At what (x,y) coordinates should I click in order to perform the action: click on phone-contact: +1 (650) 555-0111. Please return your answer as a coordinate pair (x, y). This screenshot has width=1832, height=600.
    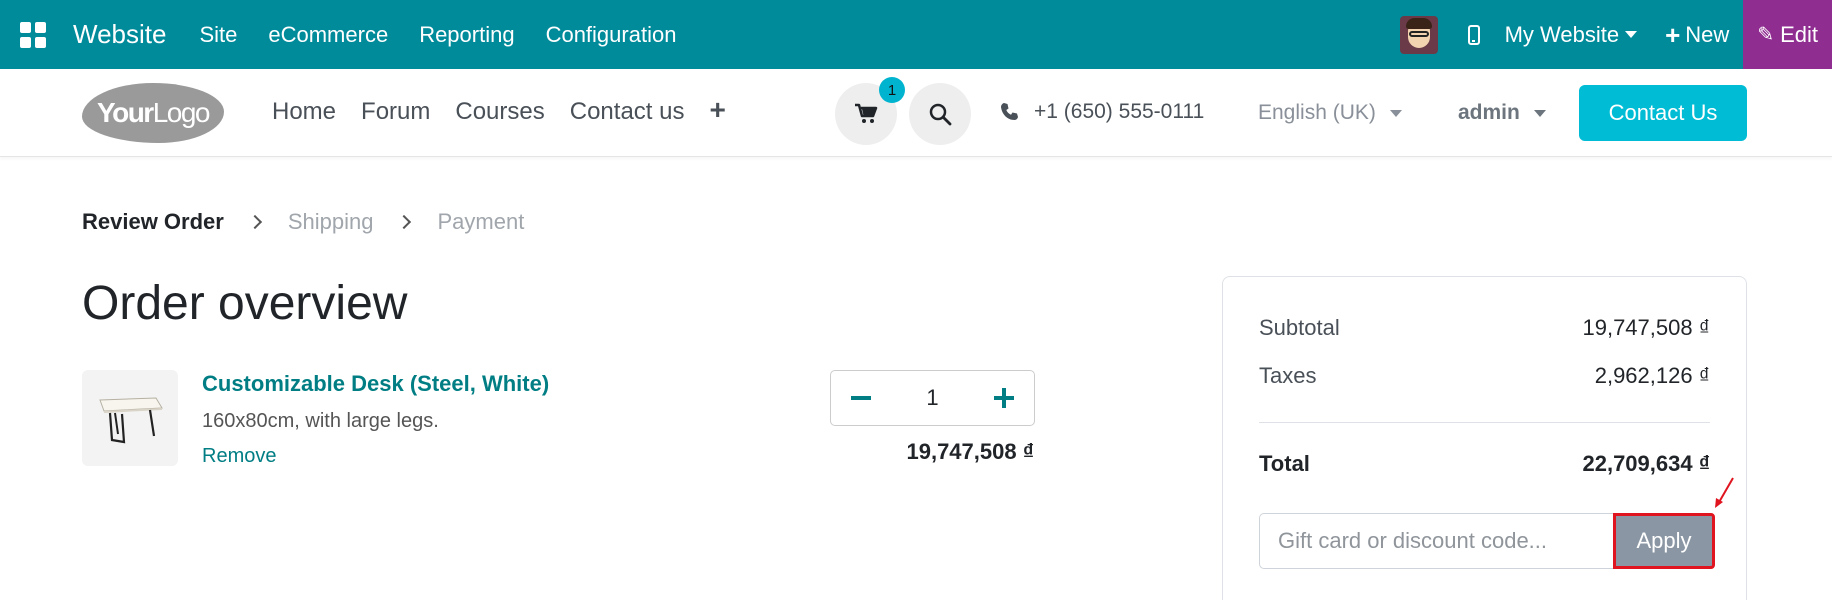
    Looking at the image, I should click on (1102, 112).